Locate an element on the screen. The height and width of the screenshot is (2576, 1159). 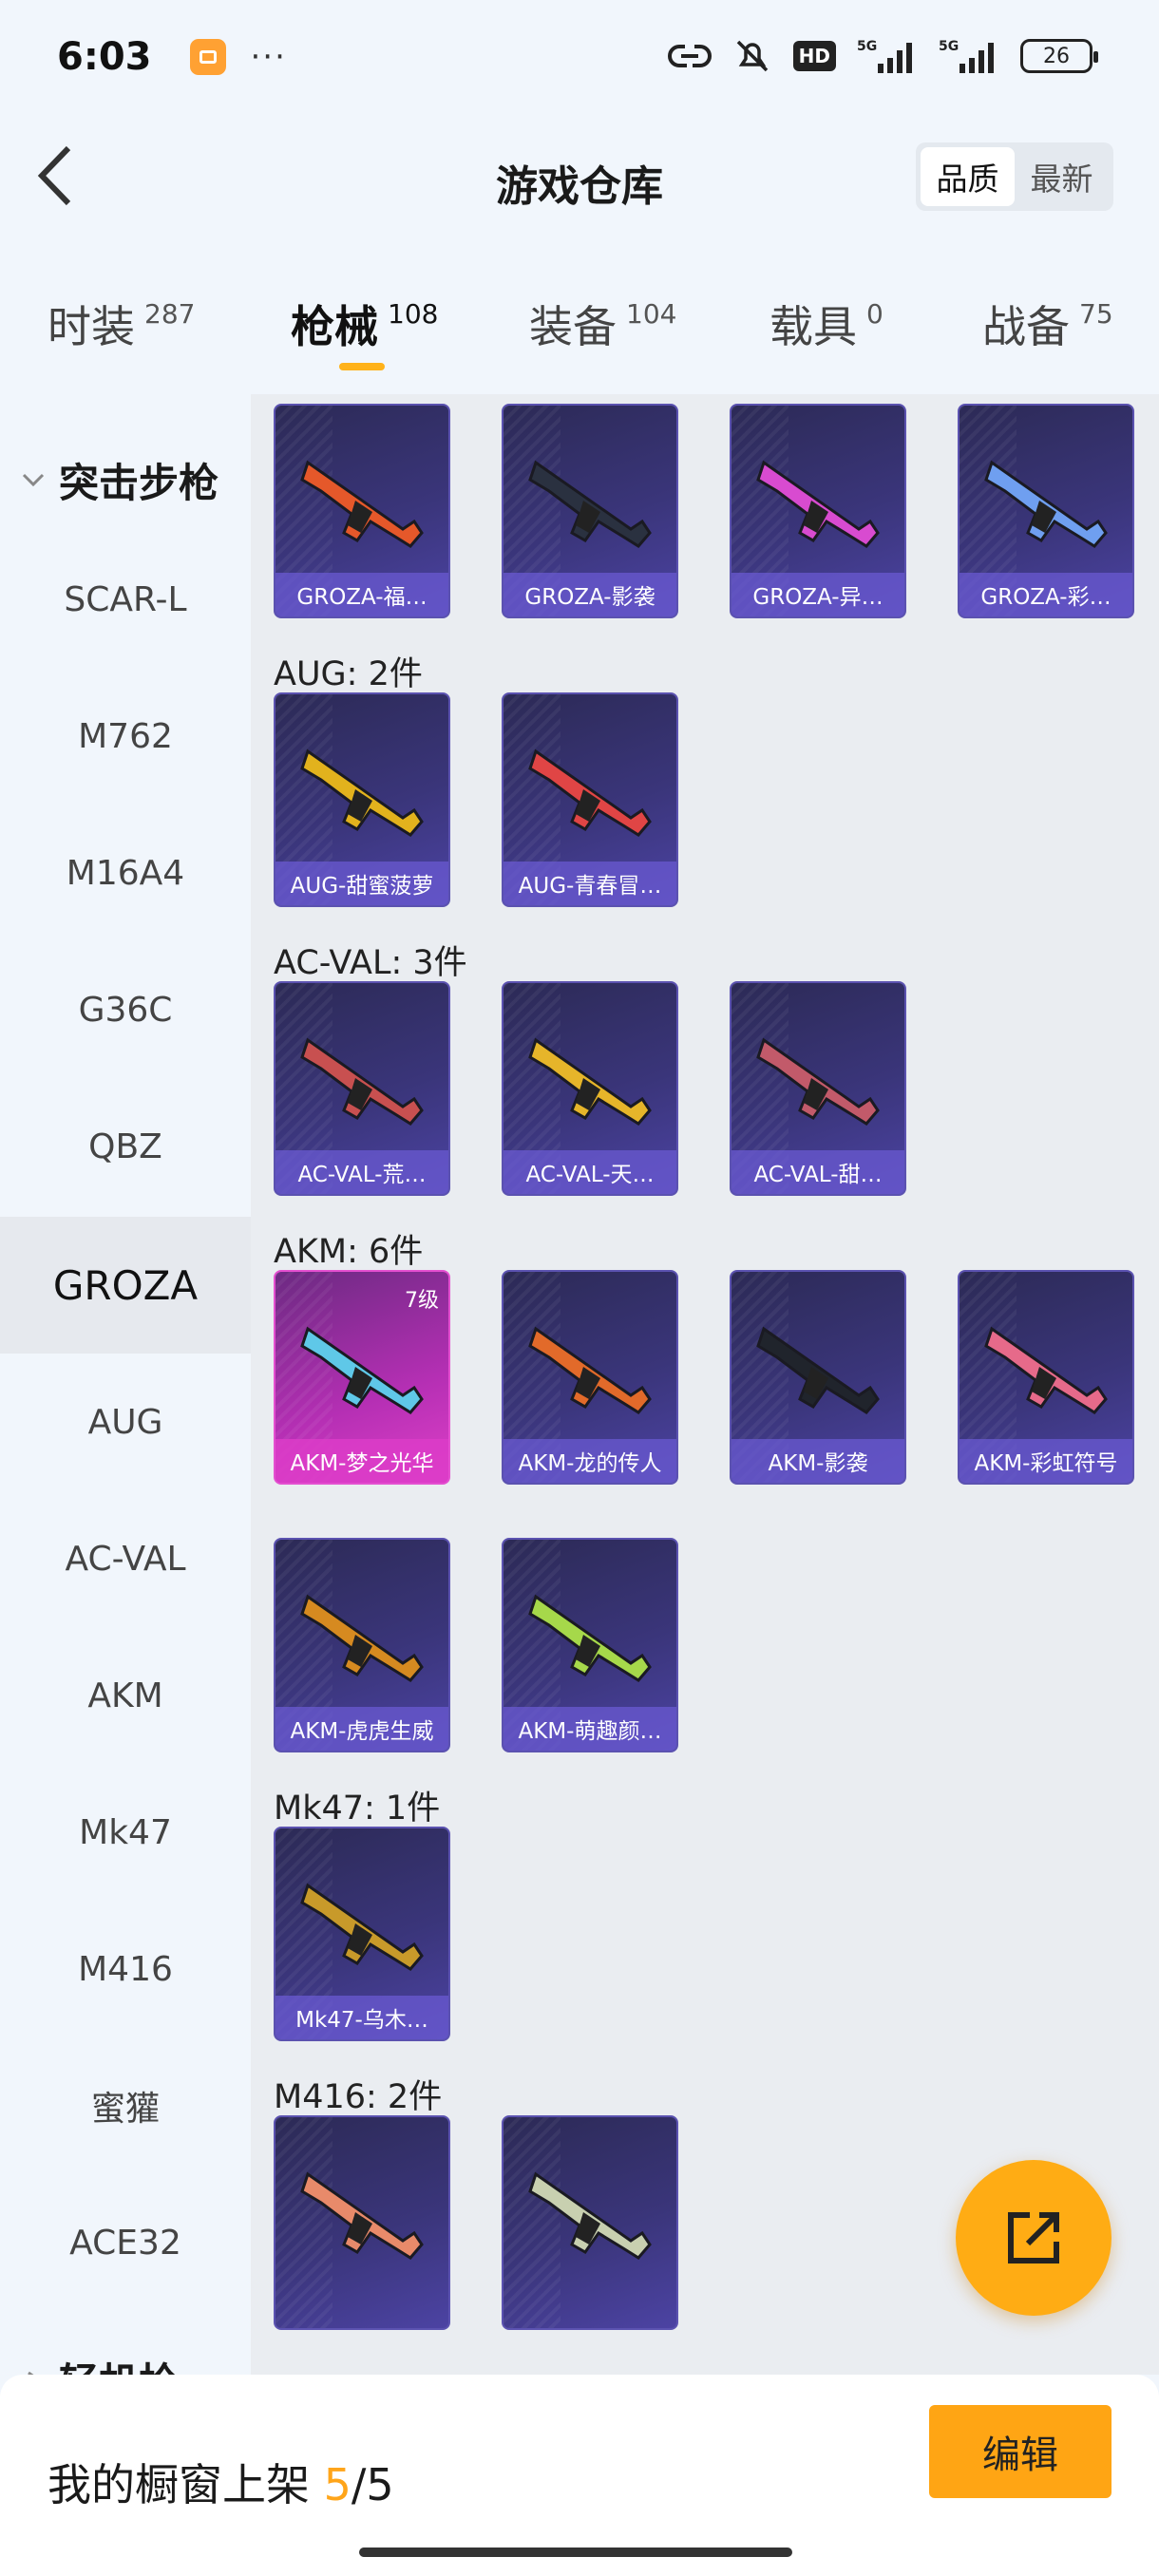
tab-count: 108 is located at coordinates (413, 314).